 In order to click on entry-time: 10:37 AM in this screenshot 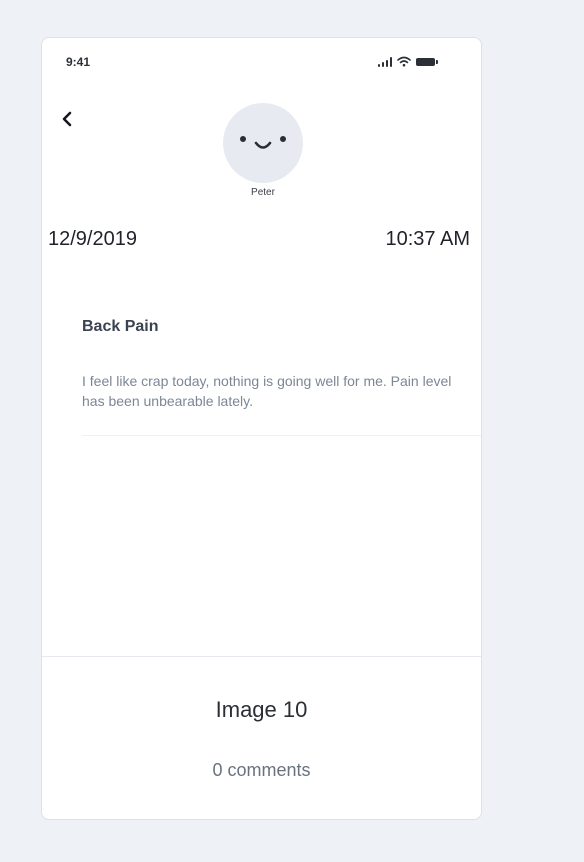, I will do `click(427, 239)`.